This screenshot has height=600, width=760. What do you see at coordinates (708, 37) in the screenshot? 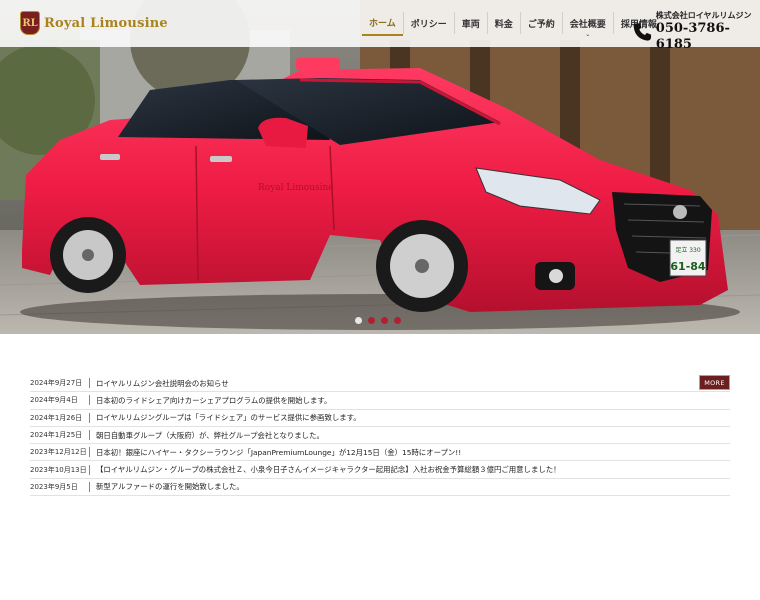
I see `phone-number: 050-3786-6185` at bounding box center [708, 37].